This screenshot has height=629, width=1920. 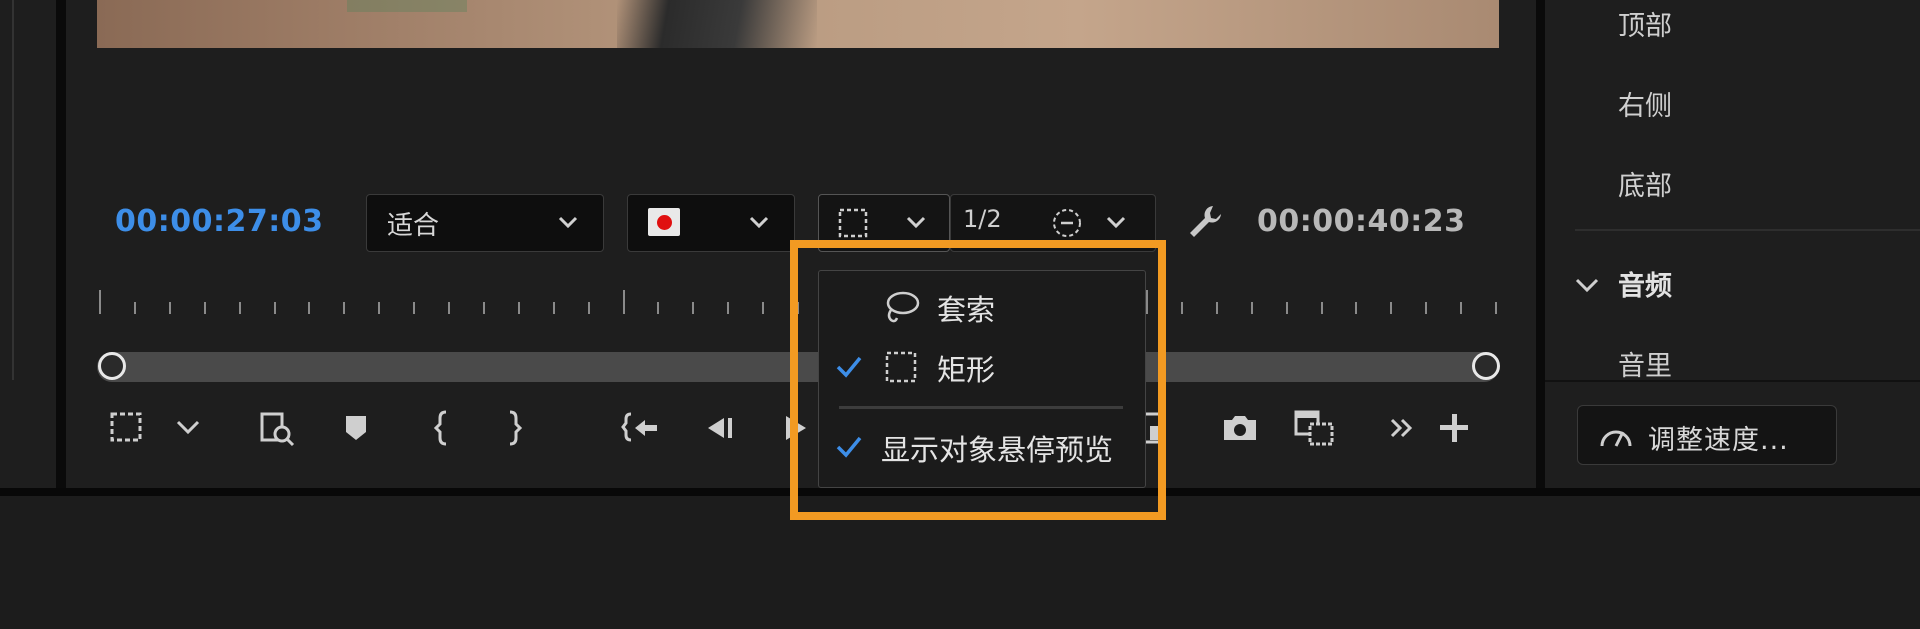 What do you see at coordinates (1645, 103) in the screenshot?
I see `property-right: 右侧` at bounding box center [1645, 103].